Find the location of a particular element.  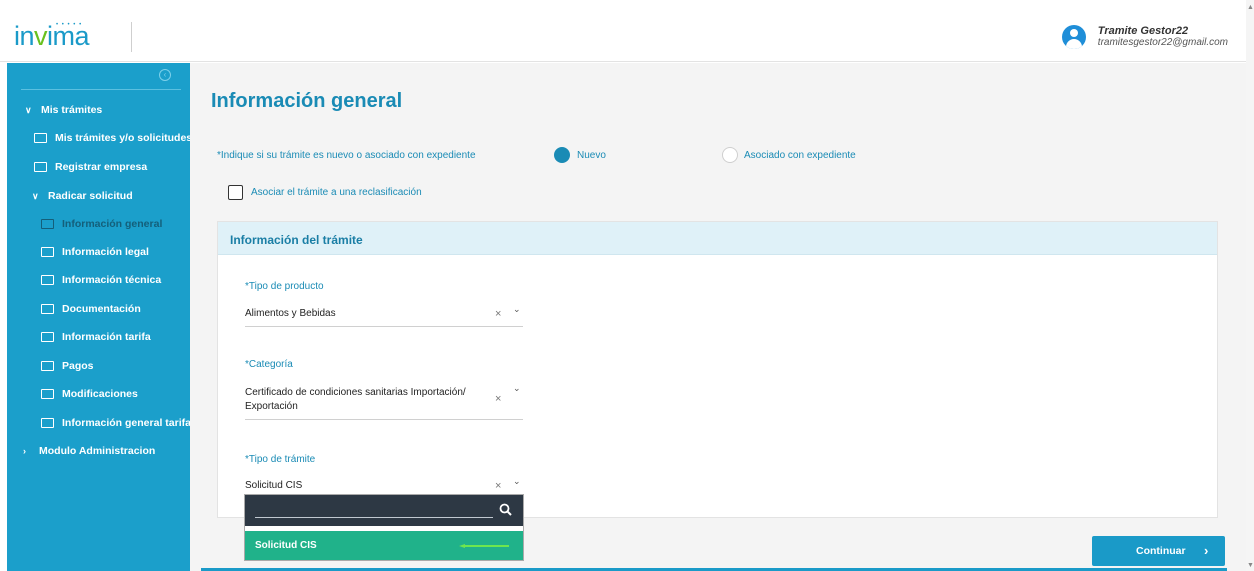

sidebar-divider is located at coordinates (101, 89).